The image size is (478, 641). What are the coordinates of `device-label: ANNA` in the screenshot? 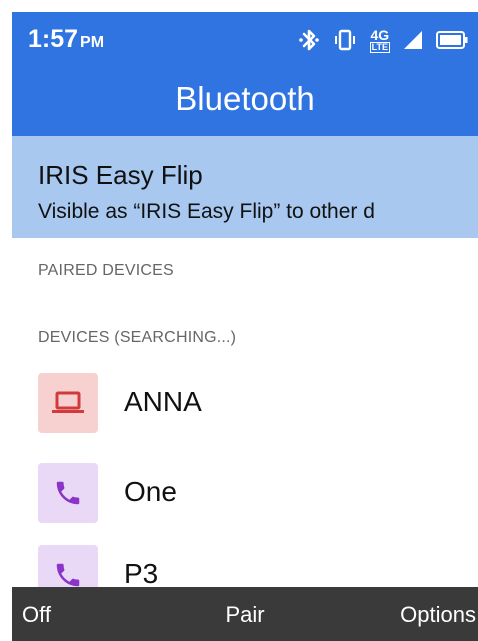 It's located at (163, 401).